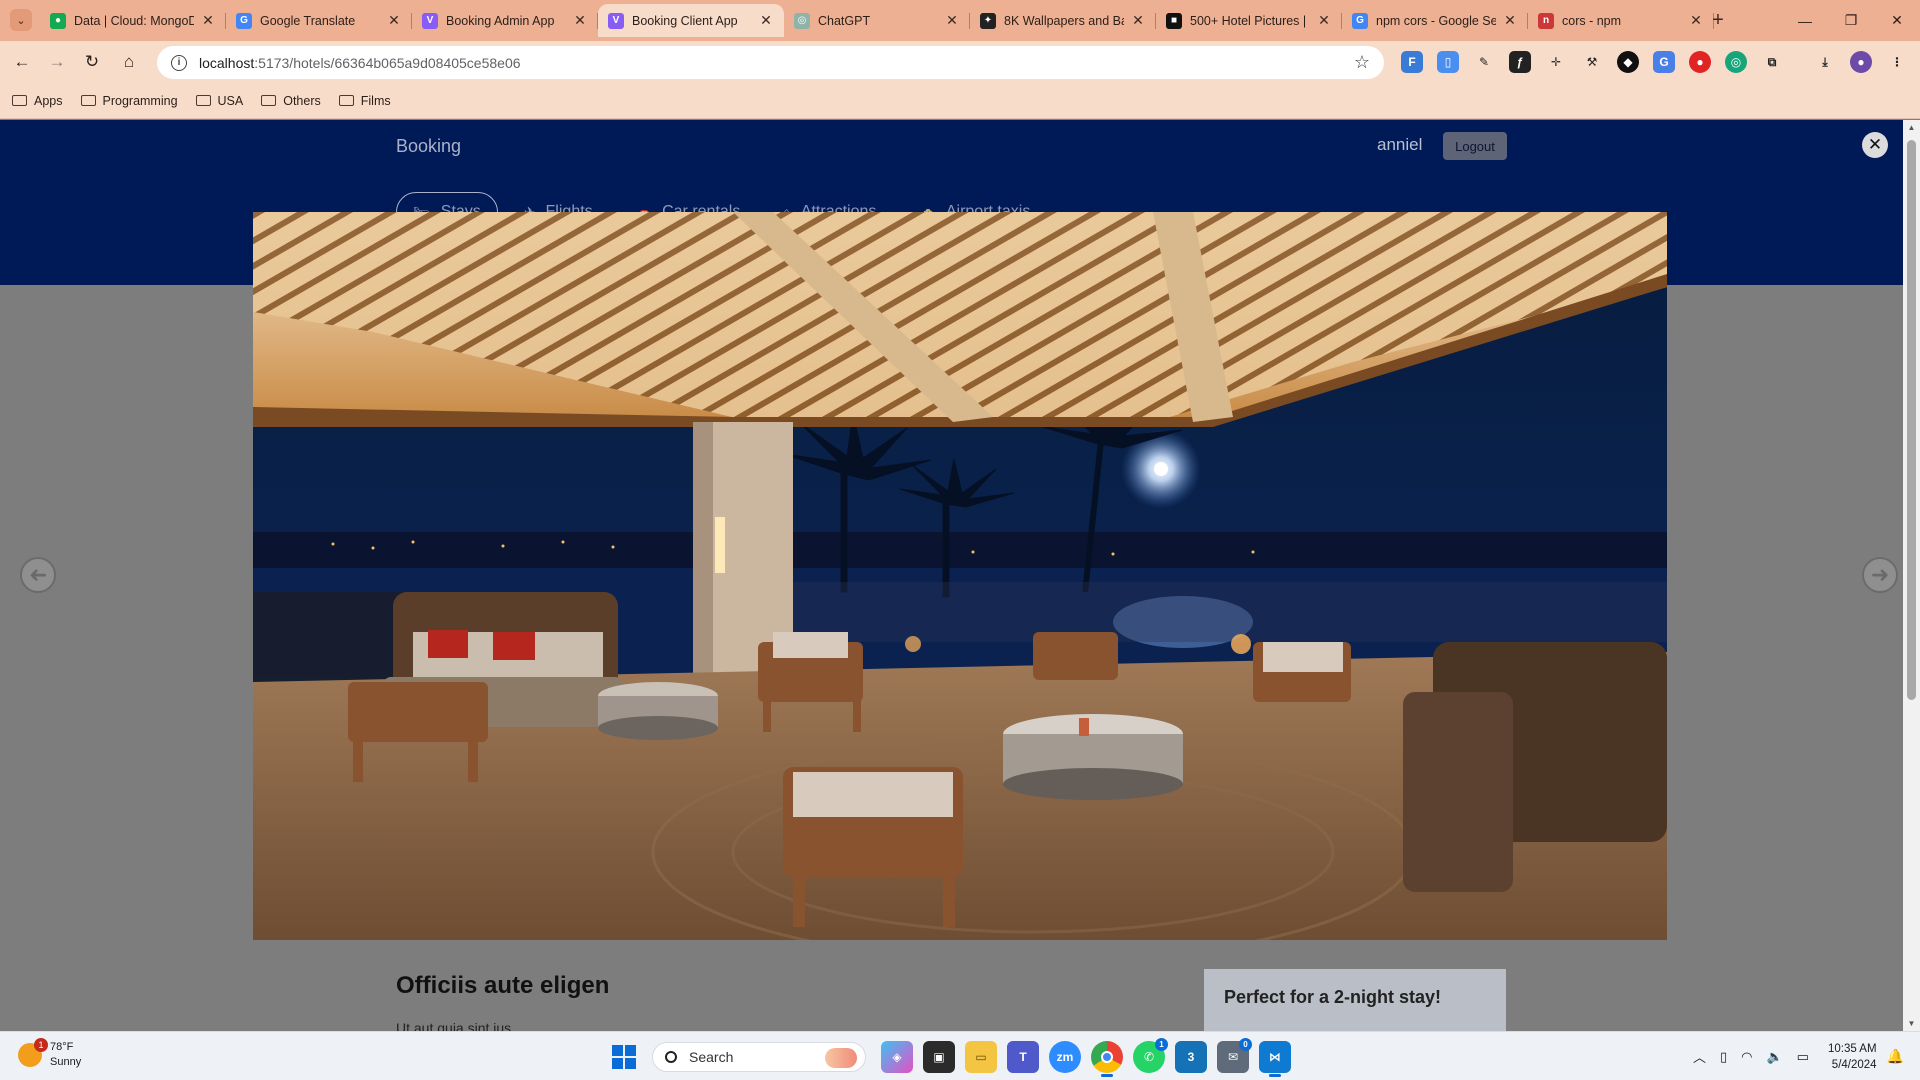 This screenshot has width=1920, height=1080. What do you see at coordinates (1774, 1057) in the screenshot?
I see `volume-icon: 🔈` at bounding box center [1774, 1057].